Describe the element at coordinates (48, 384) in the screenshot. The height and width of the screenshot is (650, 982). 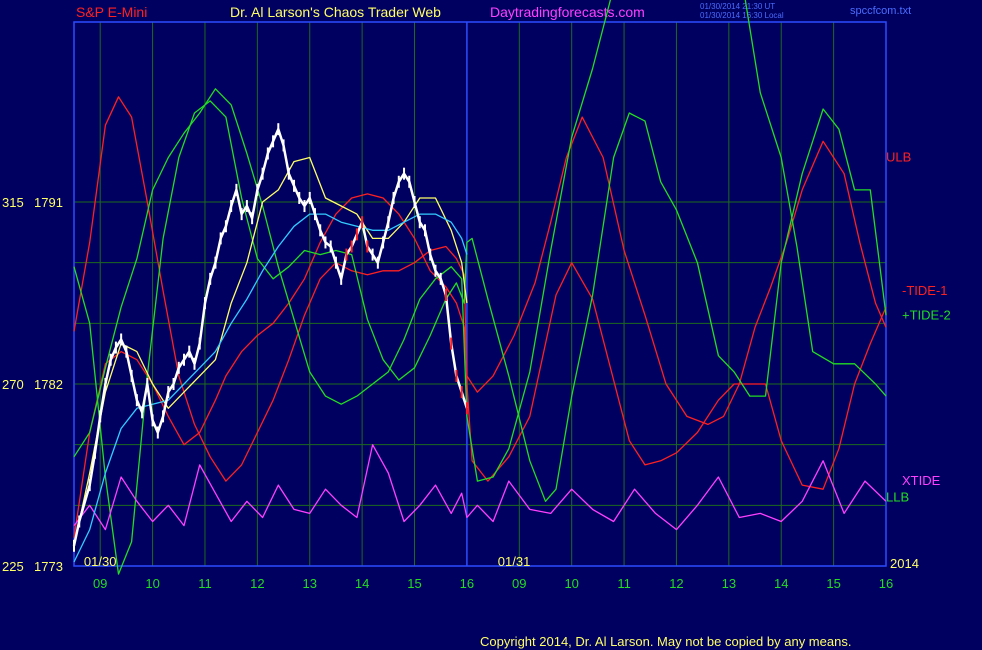
I see `y-tick-label-right: 1782` at that location.